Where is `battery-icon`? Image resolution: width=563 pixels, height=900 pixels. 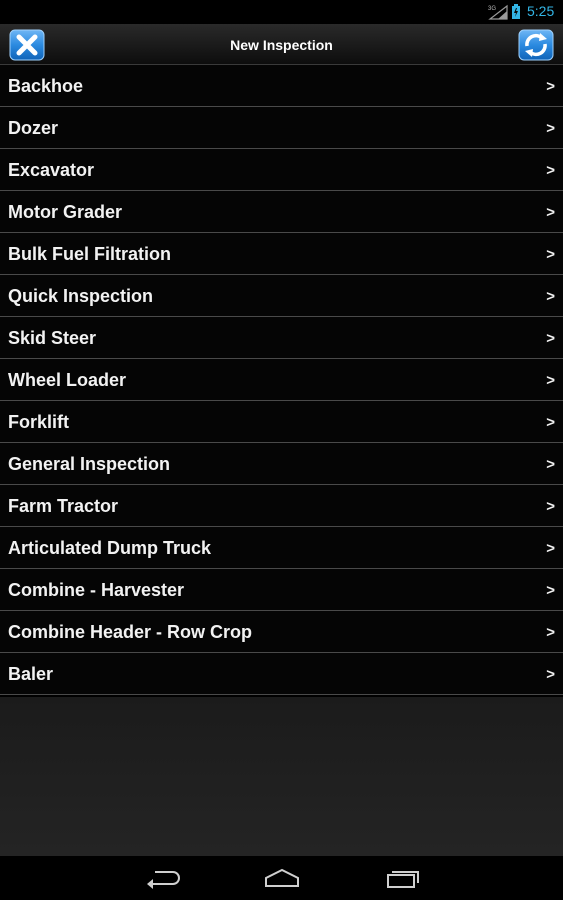
battery-icon is located at coordinates (516, 11).